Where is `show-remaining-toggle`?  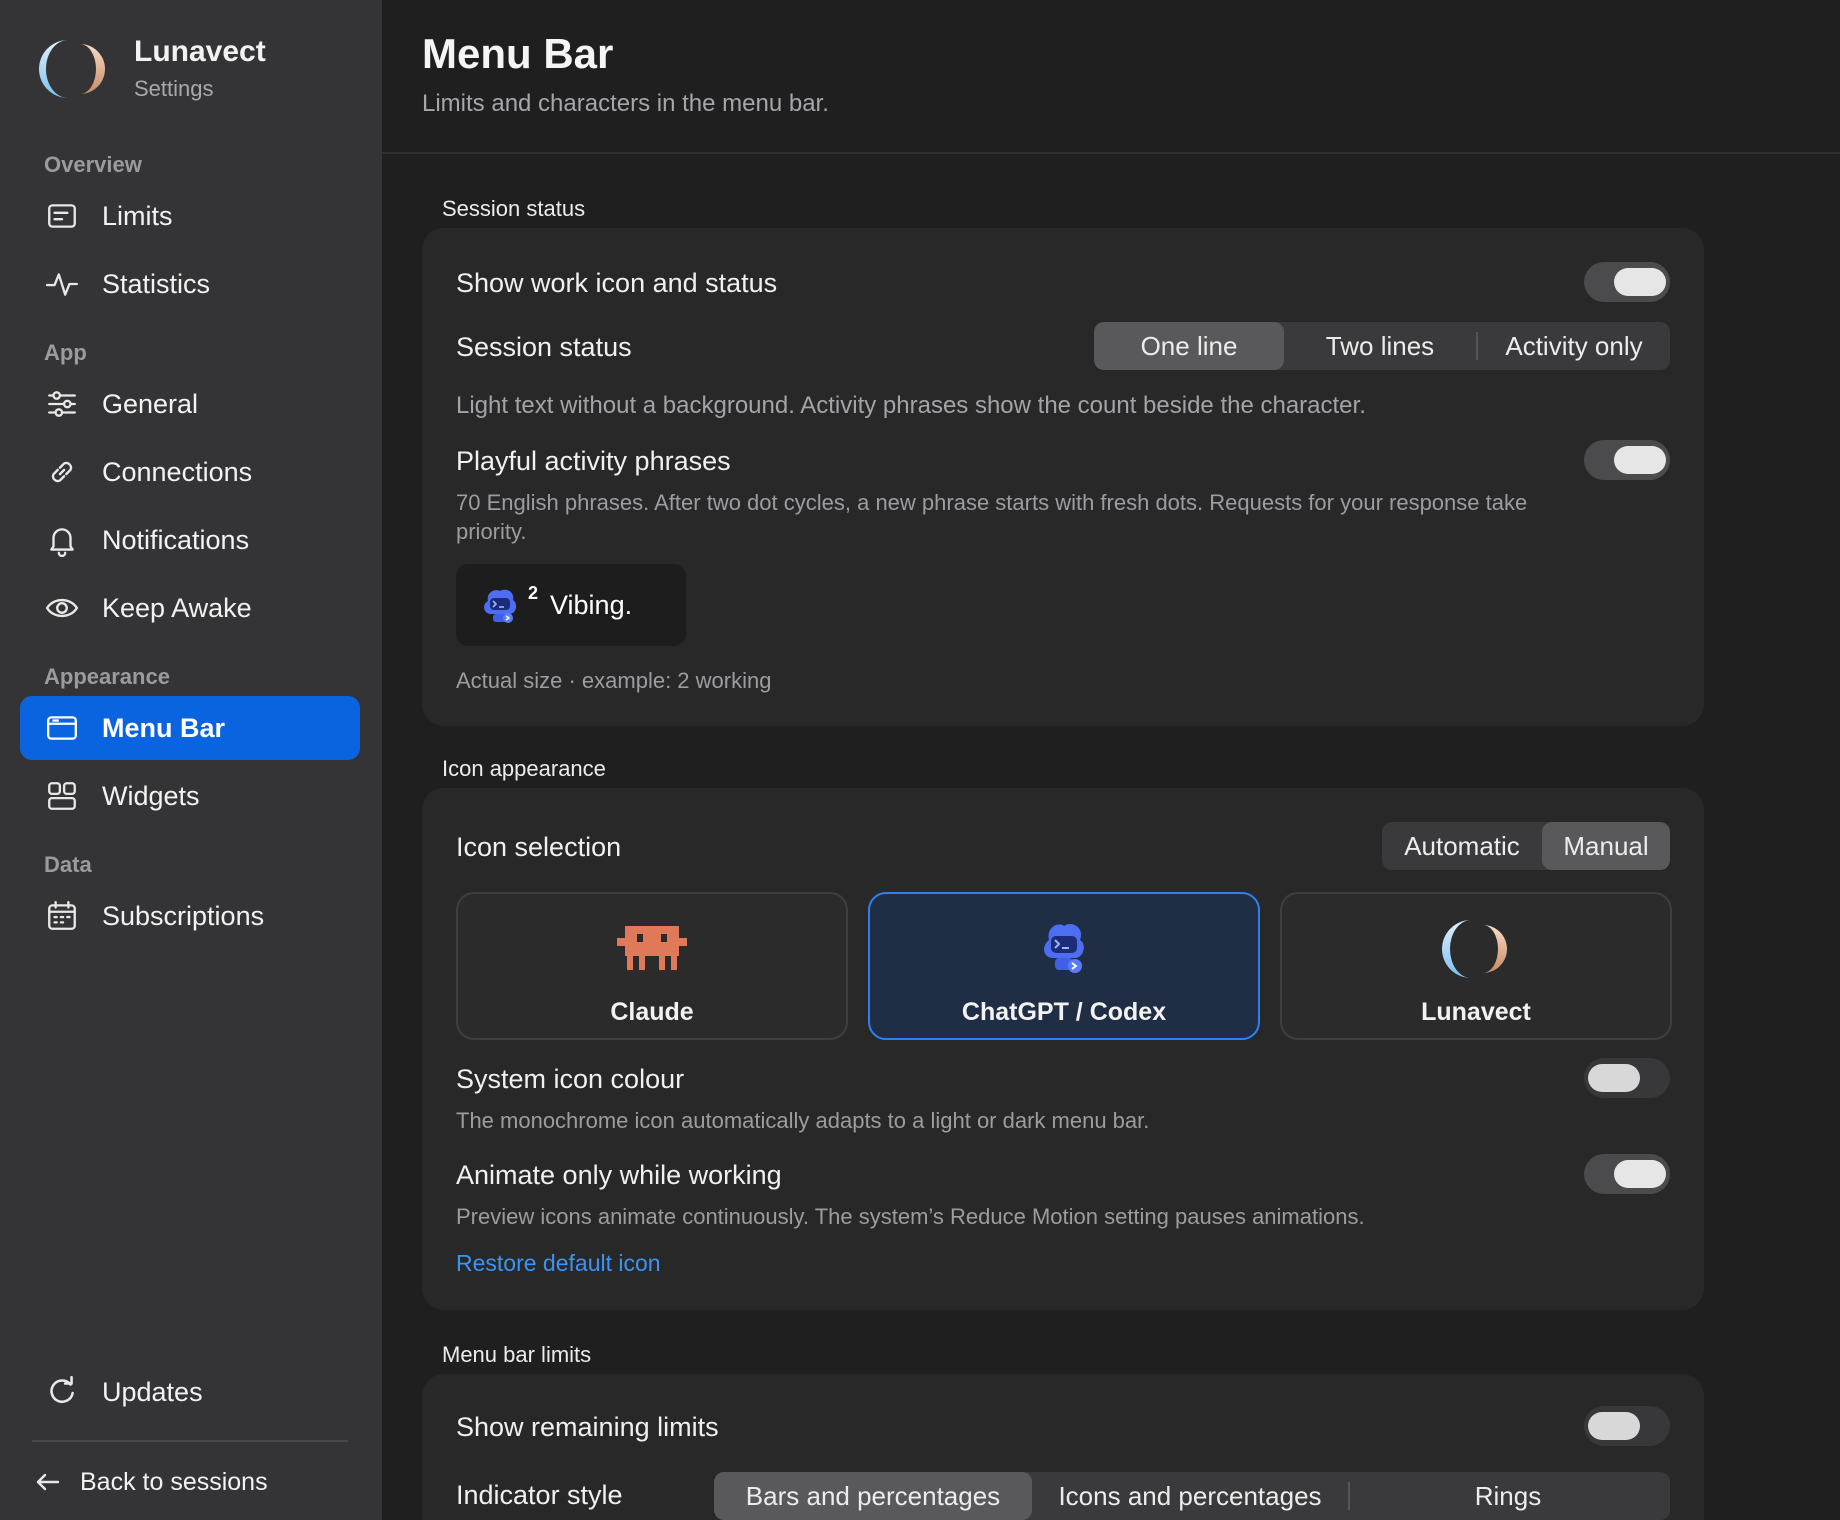 show-remaining-toggle is located at coordinates (1627, 1426).